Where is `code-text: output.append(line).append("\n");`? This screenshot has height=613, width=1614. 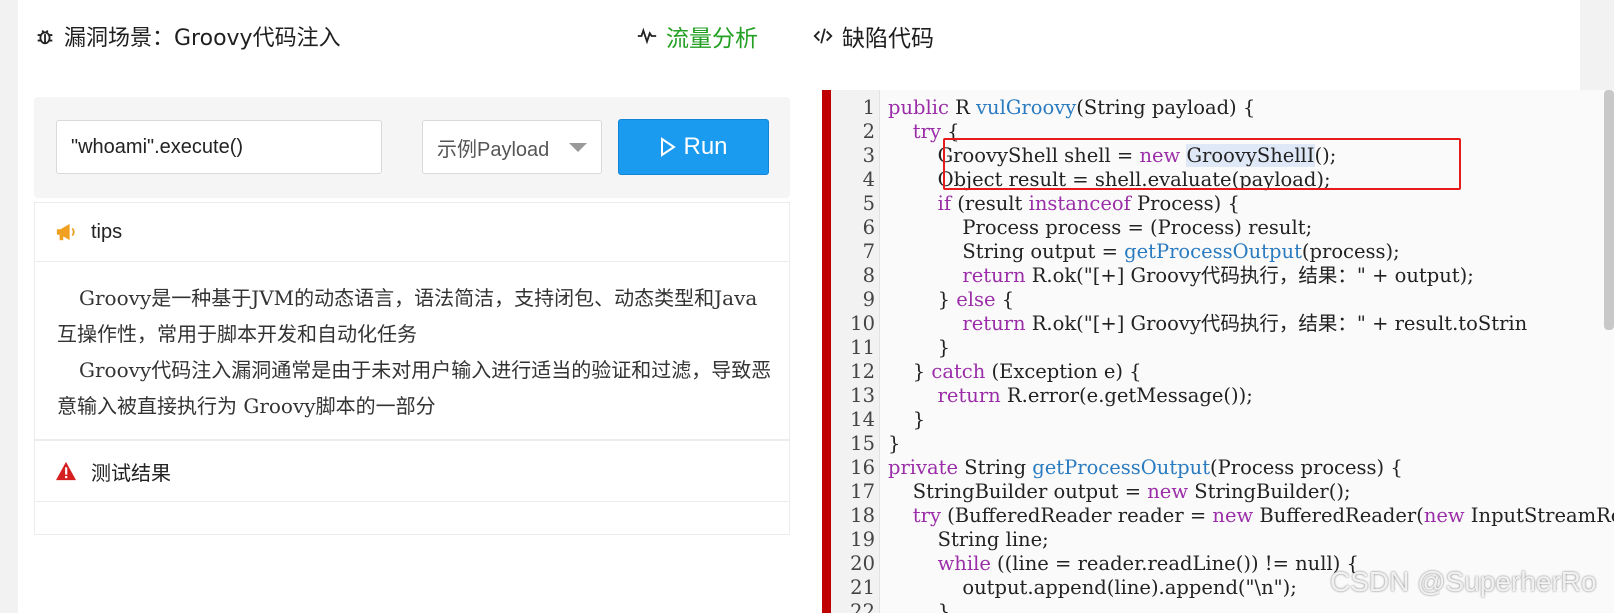
code-text: output.append(line).append("\n"); is located at coordinates (1092, 587).